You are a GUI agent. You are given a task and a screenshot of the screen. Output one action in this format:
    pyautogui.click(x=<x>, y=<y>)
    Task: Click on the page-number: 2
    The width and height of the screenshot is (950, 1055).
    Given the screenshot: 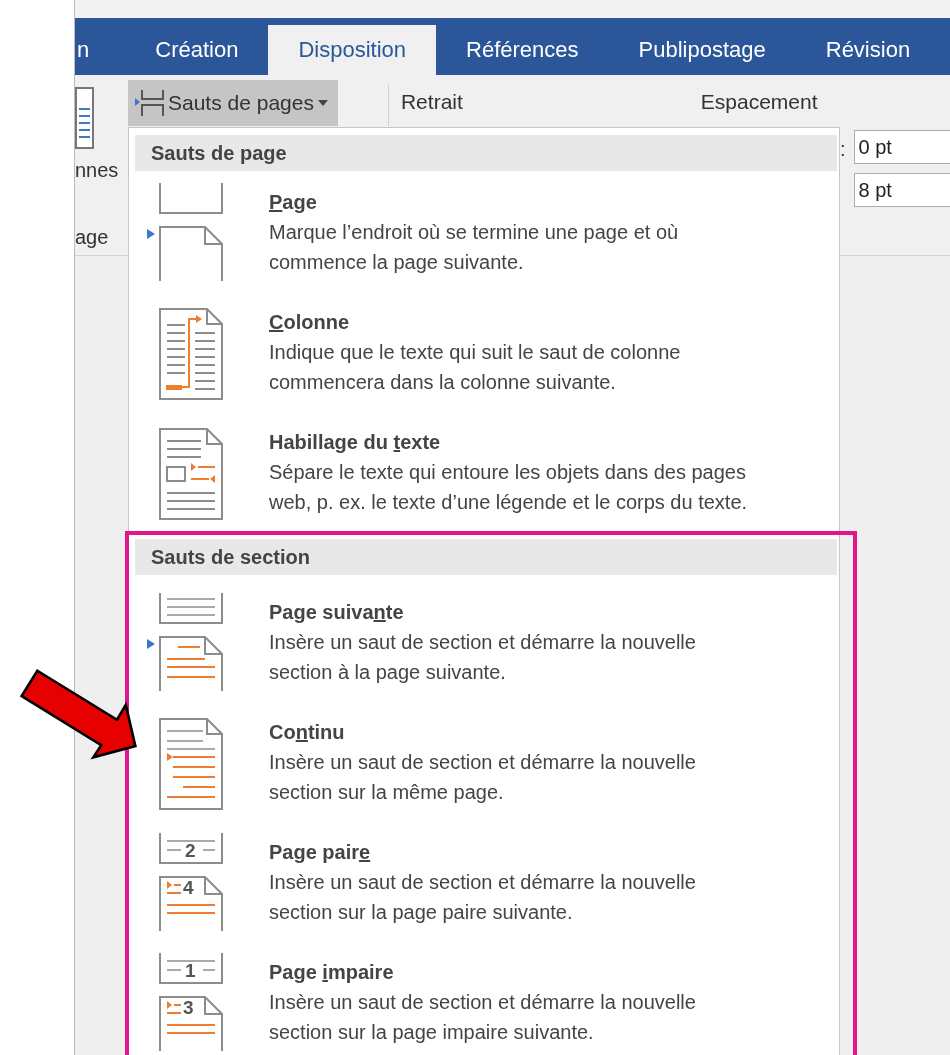 What is the action you would take?
    pyautogui.click(x=190, y=850)
    